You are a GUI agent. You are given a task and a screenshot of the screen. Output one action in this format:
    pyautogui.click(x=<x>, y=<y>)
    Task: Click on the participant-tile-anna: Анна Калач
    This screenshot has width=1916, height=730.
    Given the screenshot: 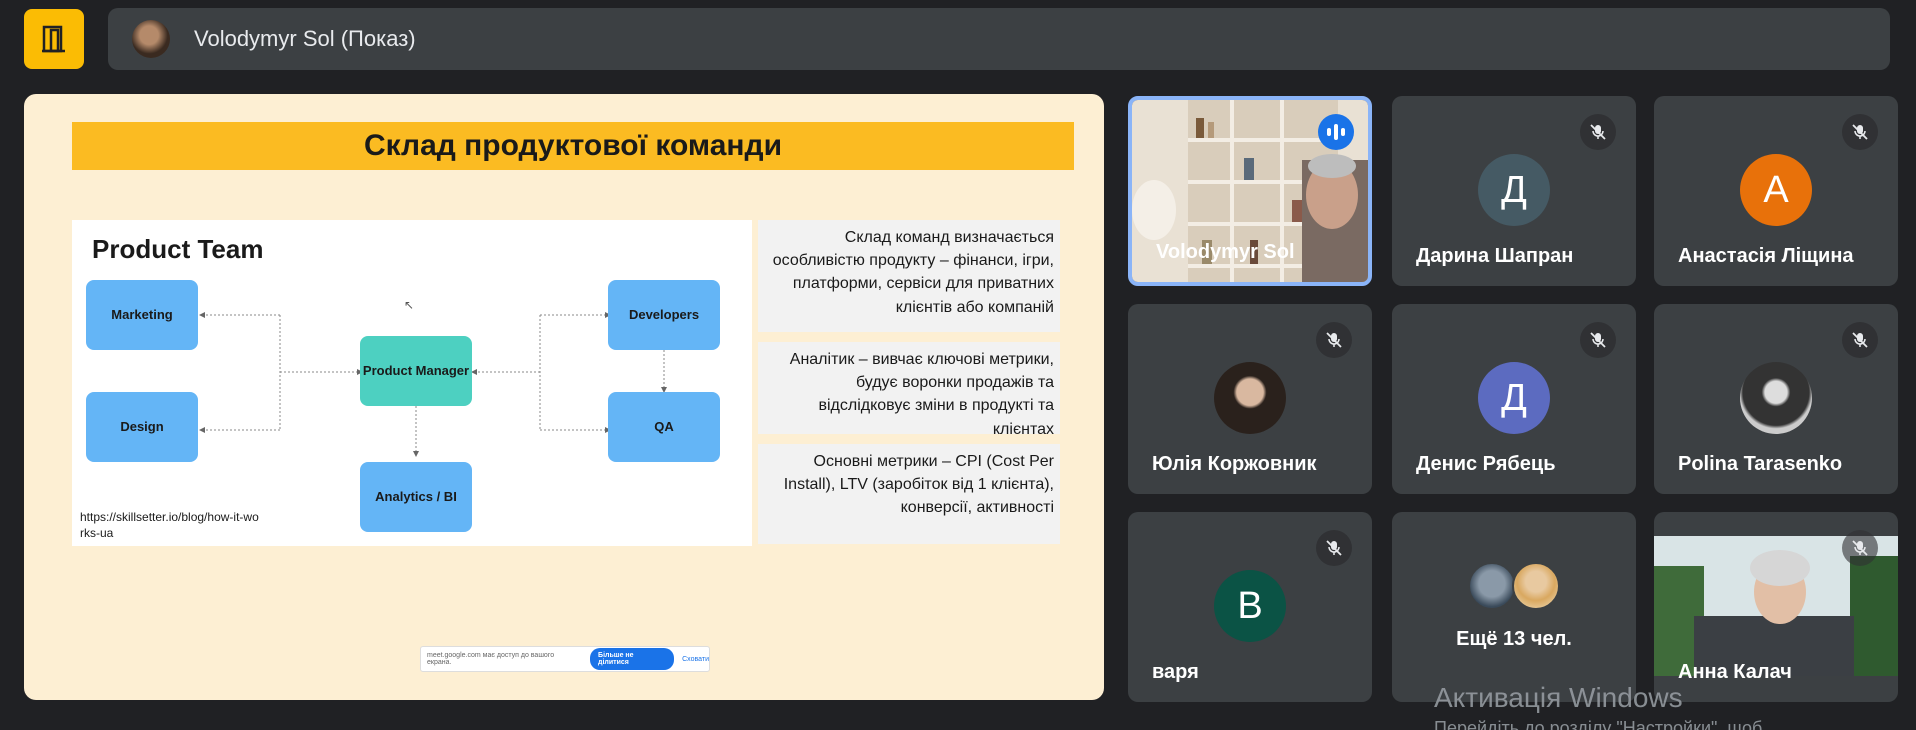 What is the action you would take?
    pyautogui.click(x=1776, y=607)
    